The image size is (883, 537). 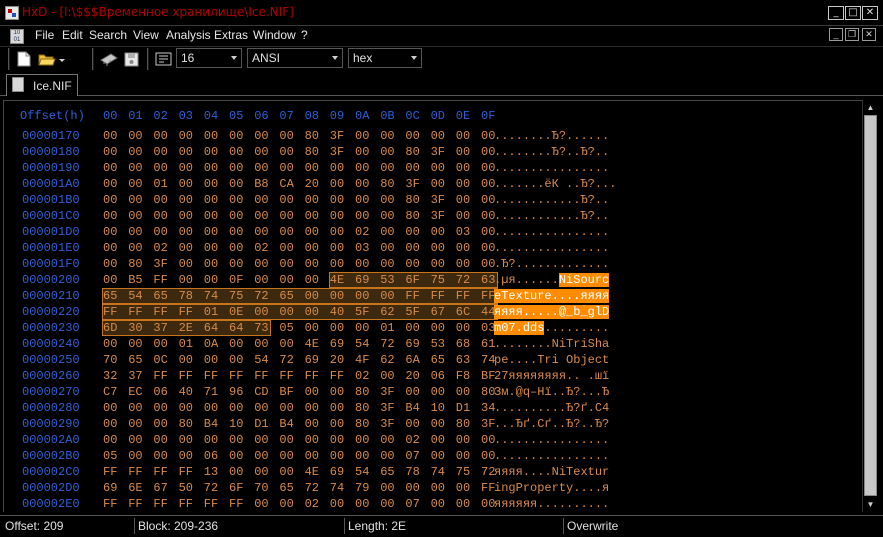 What do you see at coordinates (365, 248) in the screenshot?
I see `hex-byte: 03` at bounding box center [365, 248].